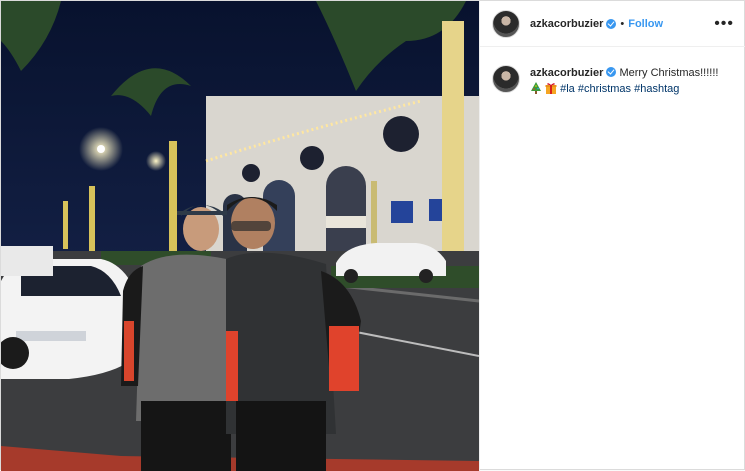 The image size is (745, 471). What do you see at coordinates (724, 24) in the screenshot?
I see `more-options-icon: •••` at bounding box center [724, 24].